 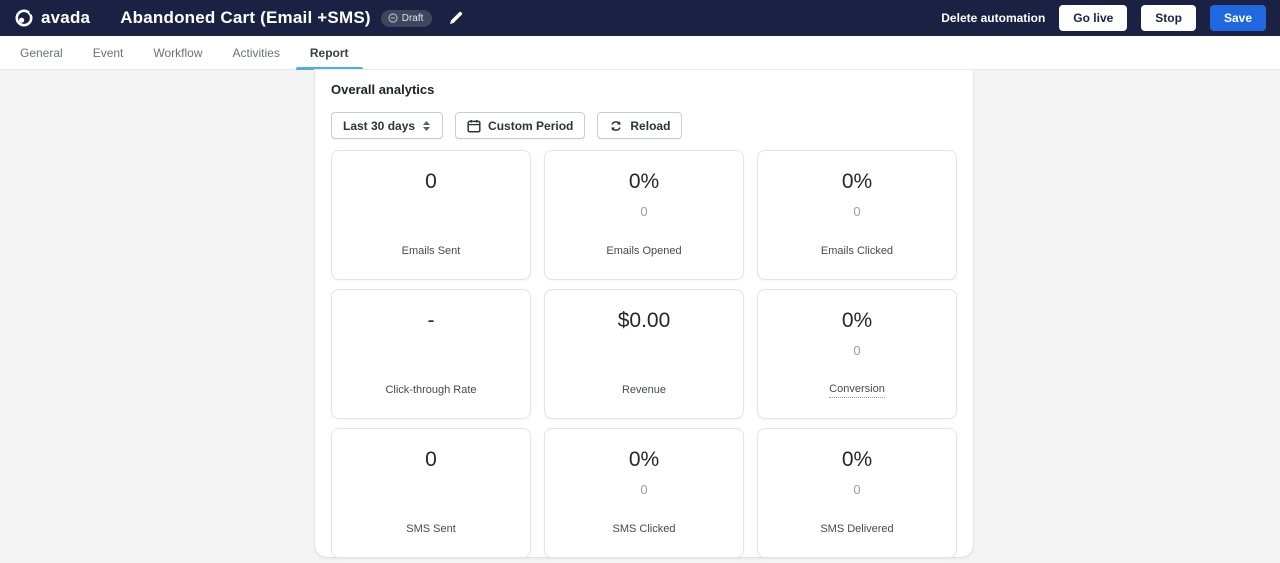 I want to click on metric-card-sms-sent: 0 SMS Sent, so click(x=431, y=493).